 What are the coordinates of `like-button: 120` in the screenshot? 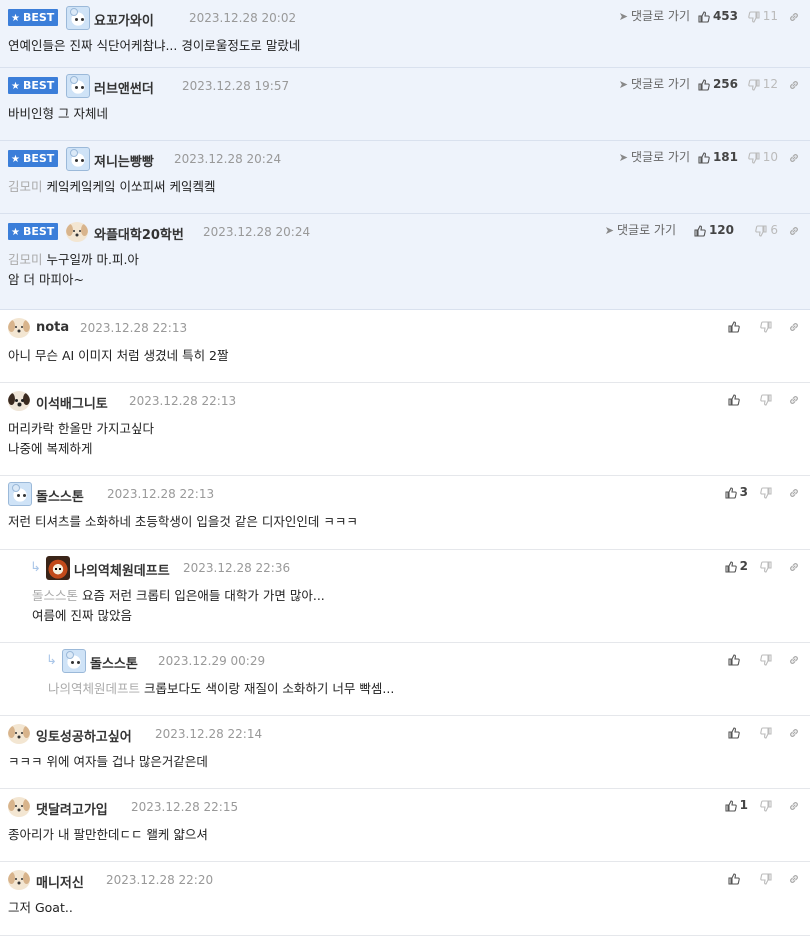 It's located at (714, 230).